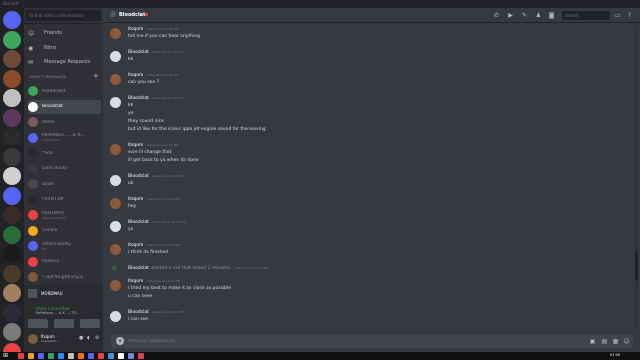 The height and width of the screenshot is (360, 640). I want to click on attach-icon: +, so click(120, 341).